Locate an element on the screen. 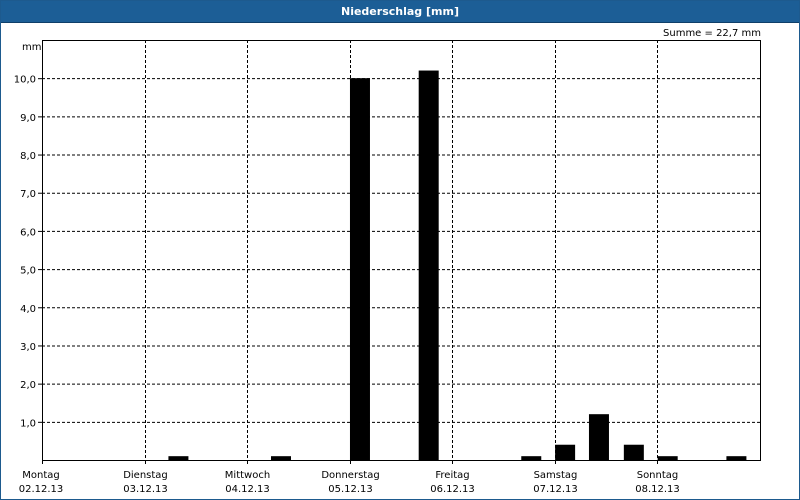 This screenshot has height=500, width=800. y-tick-label: 6,0 is located at coordinates (28, 232).